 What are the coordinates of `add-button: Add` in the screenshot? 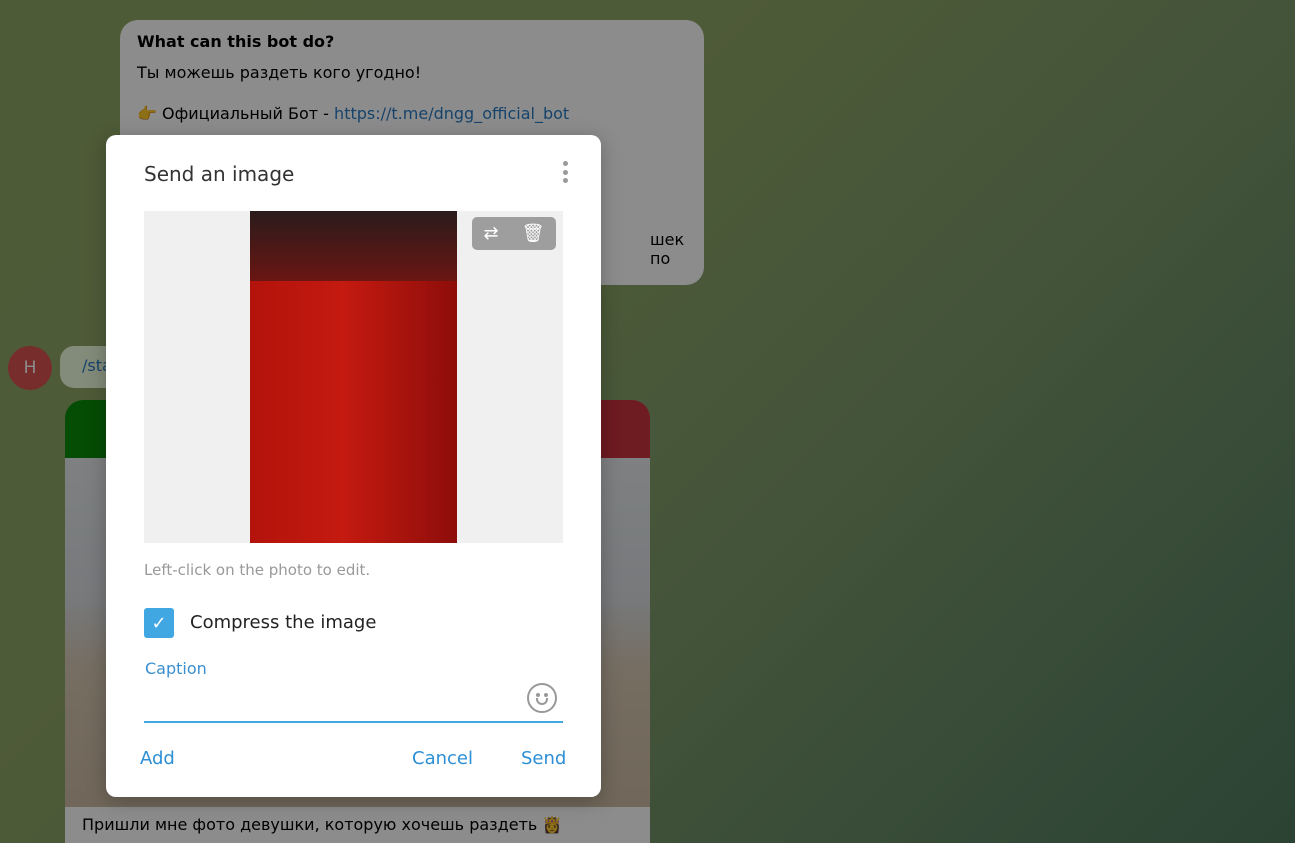 It's located at (157, 758).